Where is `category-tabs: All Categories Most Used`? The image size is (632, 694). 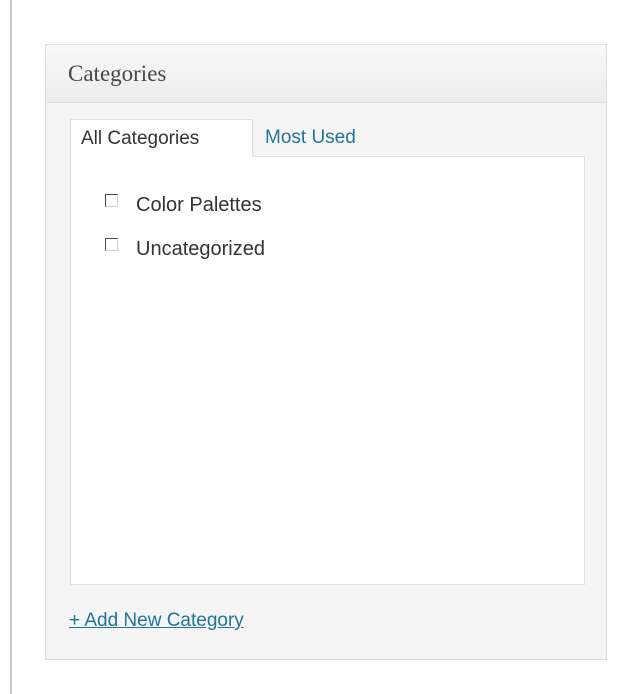 category-tabs: All Categories Most Used is located at coordinates (218, 138).